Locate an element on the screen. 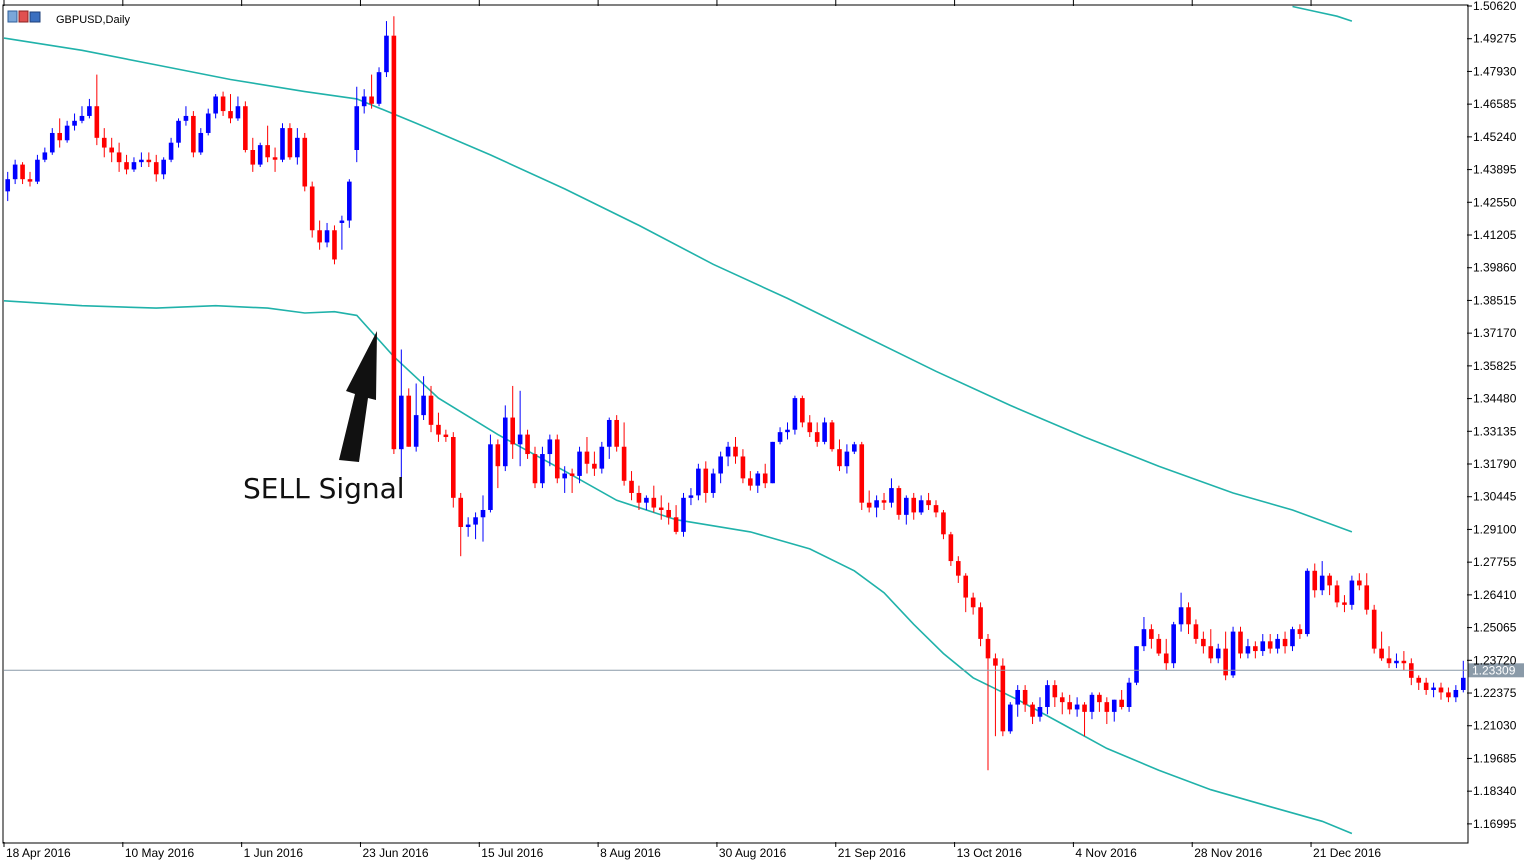 This screenshot has height=867, width=1537. y-tick-label: 1.23720 is located at coordinates (1495, 660).